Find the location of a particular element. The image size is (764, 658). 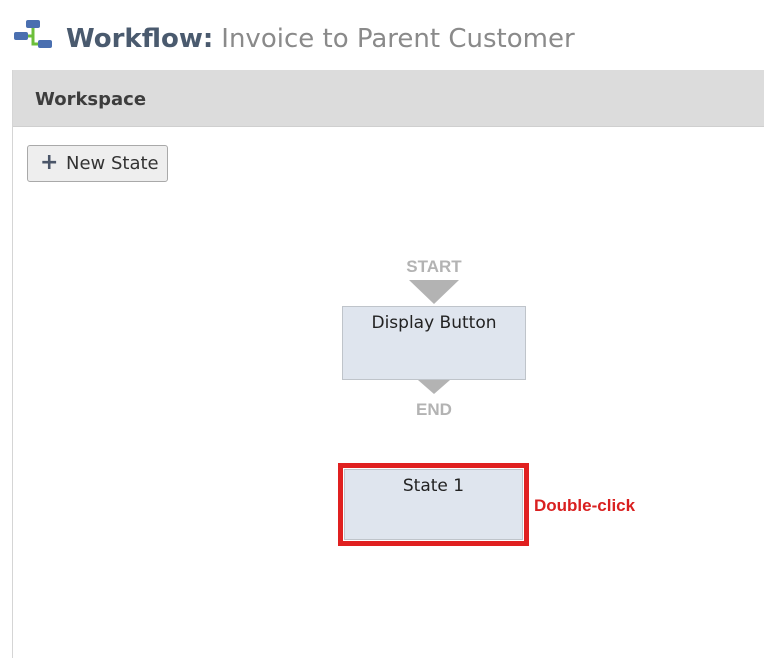

end-label: END is located at coordinates (434, 409).